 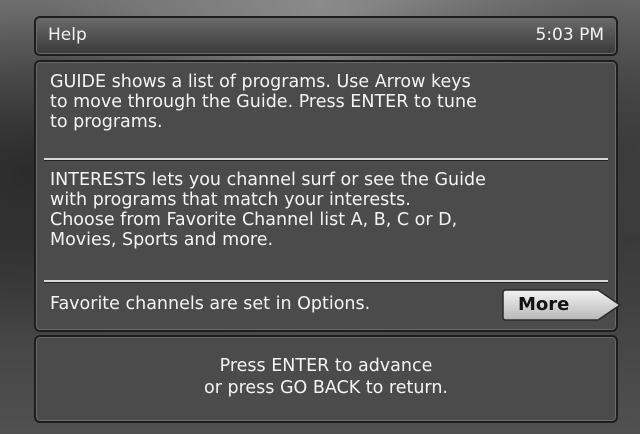 I want to click on more-button: More, so click(x=562, y=305).